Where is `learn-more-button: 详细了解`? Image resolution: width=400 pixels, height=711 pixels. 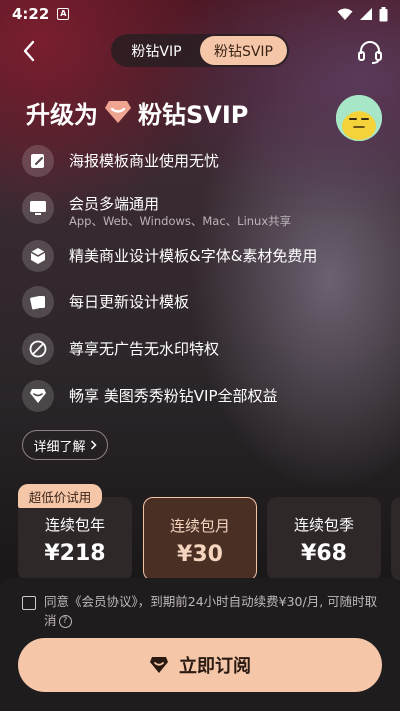 learn-more-button: 详细了解 is located at coordinates (65, 445).